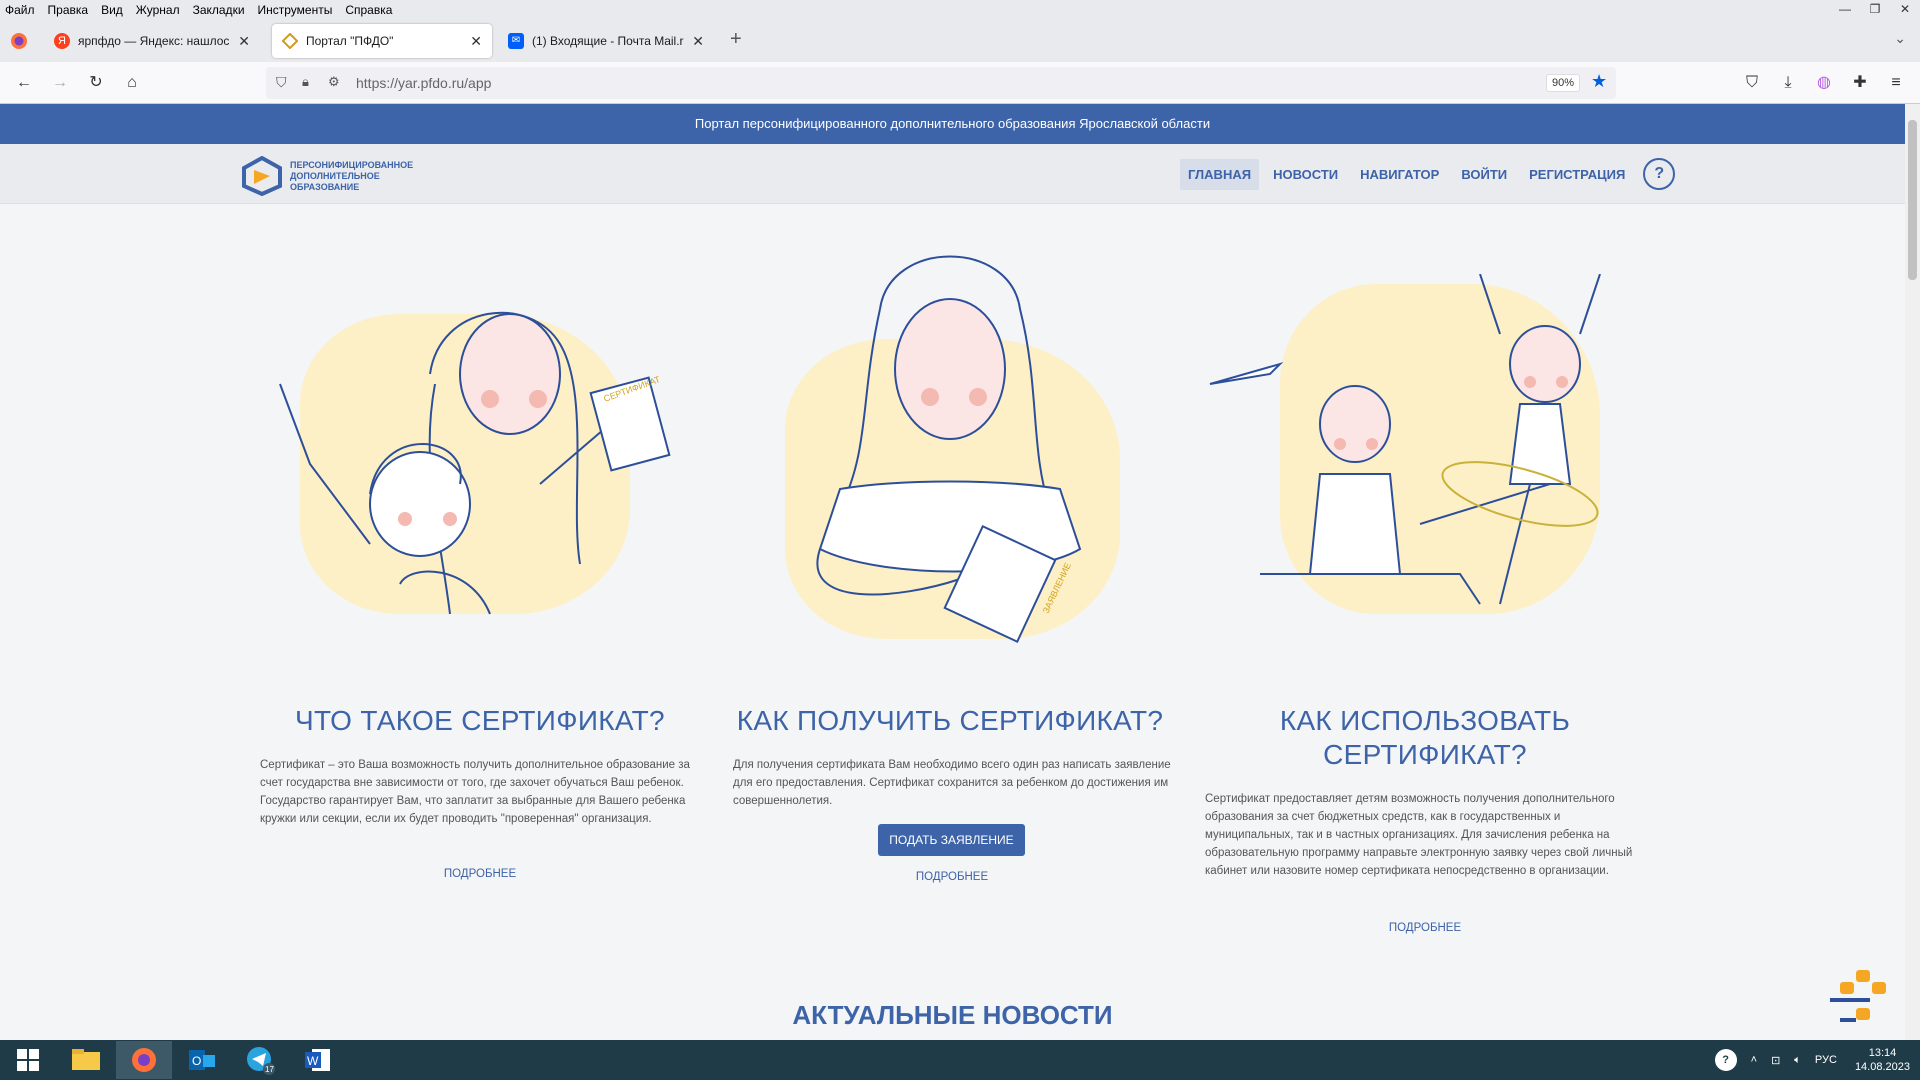 The height and width of the screenshot is (1080, 1920). What do you see at coordinates (1912, 572) in the screenshot?
I see `page-scrollbar` at bounding box center [1912, 572].